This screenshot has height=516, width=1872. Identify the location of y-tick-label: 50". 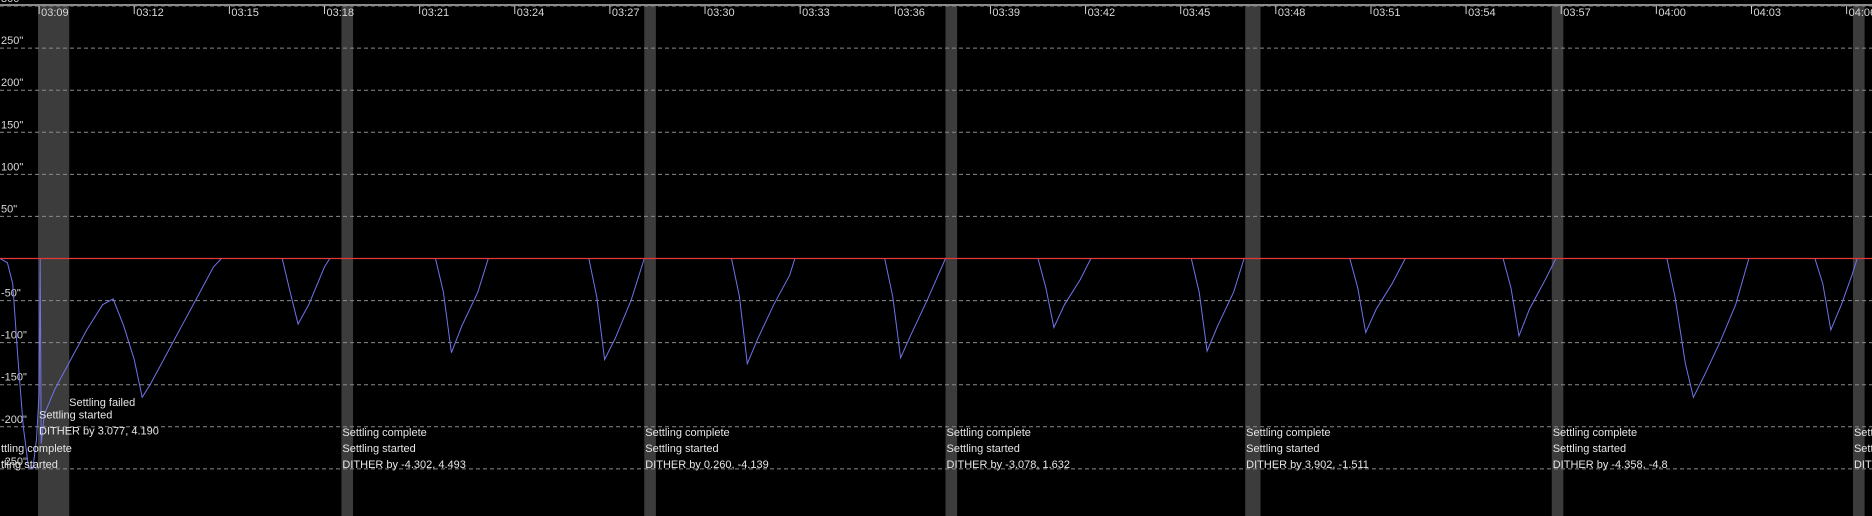
(9, 209).